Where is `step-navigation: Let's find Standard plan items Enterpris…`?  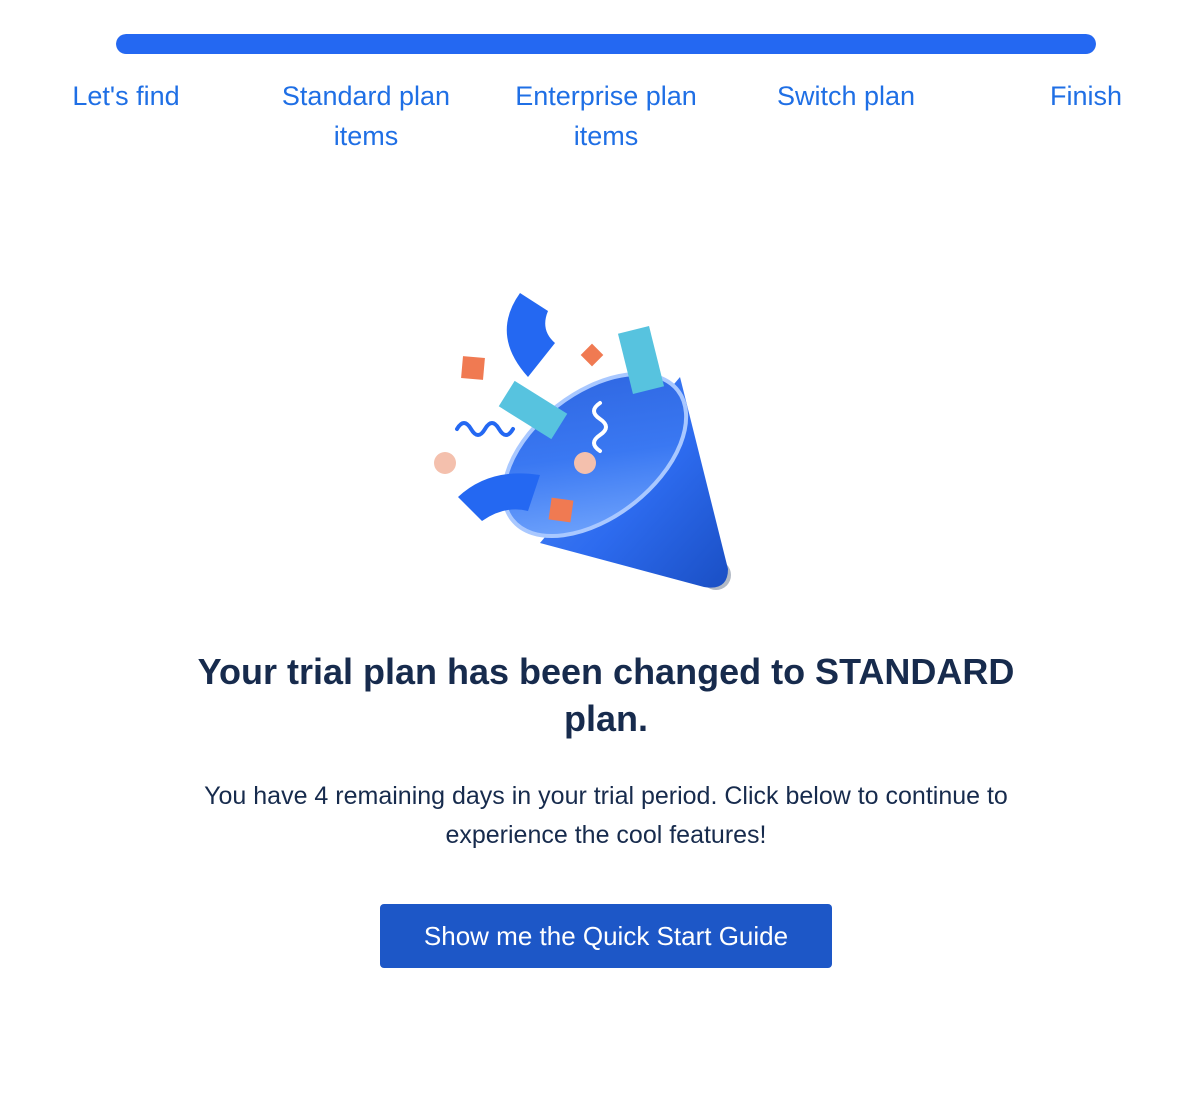
step-navigation: Let's find Standard plan items Enterpris… is located at coordinates (594, 116).